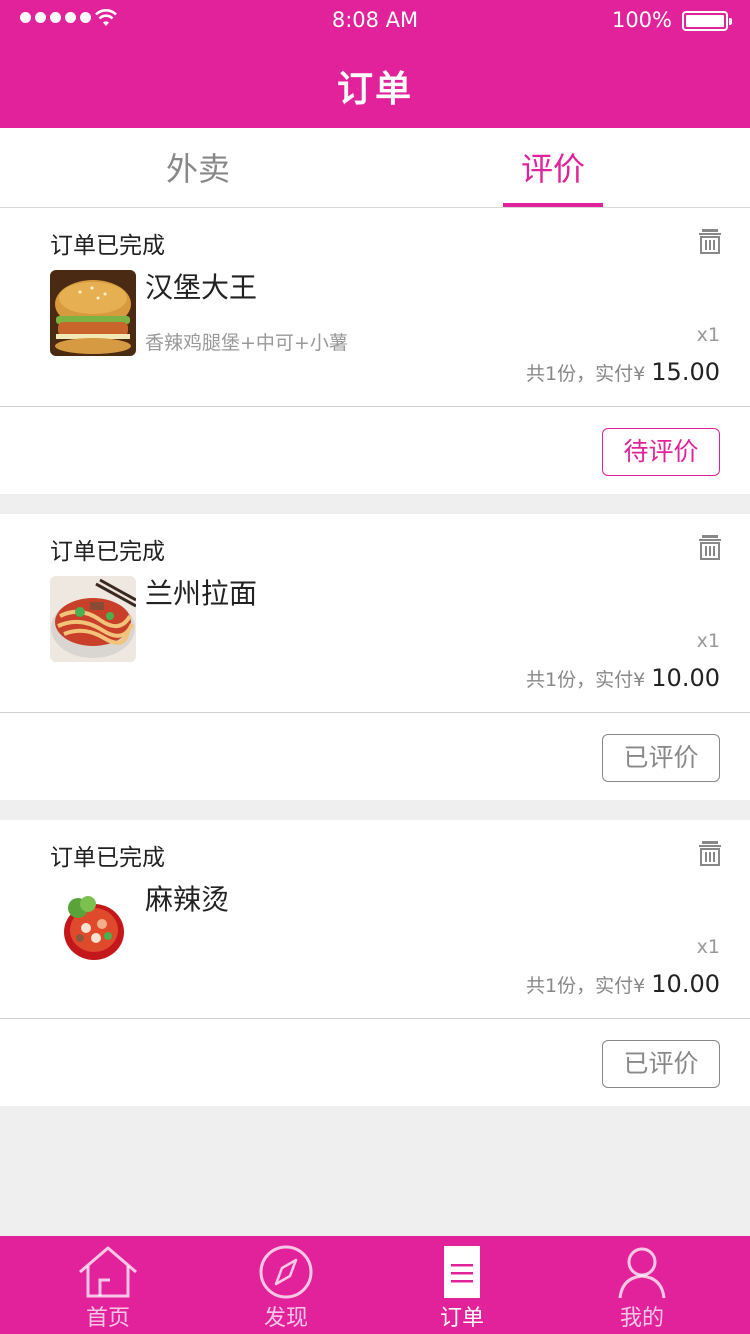 The height and width of the screenshot is (1334, 750). Describe the element at coordinates (93, 313) in the screenshot. I see `burger-image` at that location.